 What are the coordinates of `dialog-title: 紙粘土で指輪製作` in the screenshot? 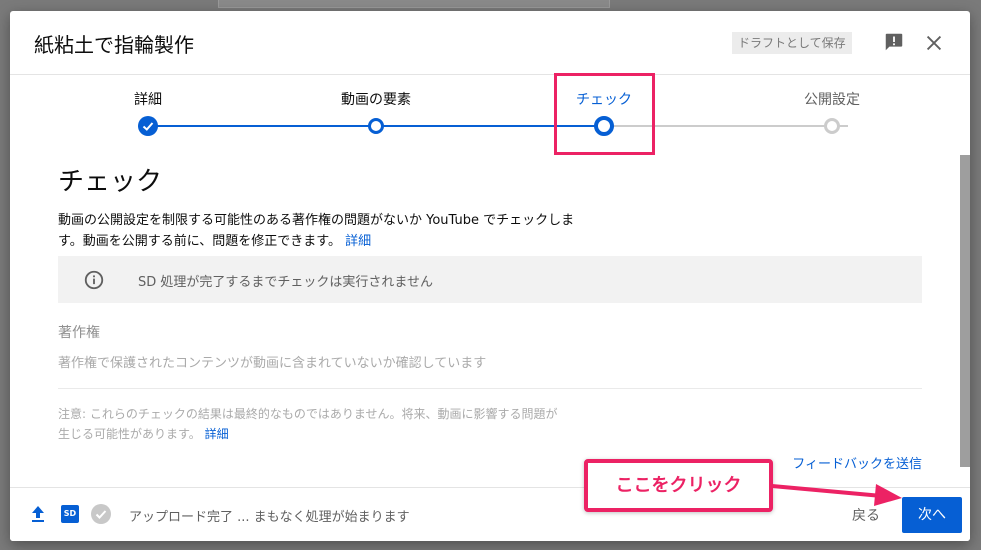 It's located at (114, 45).